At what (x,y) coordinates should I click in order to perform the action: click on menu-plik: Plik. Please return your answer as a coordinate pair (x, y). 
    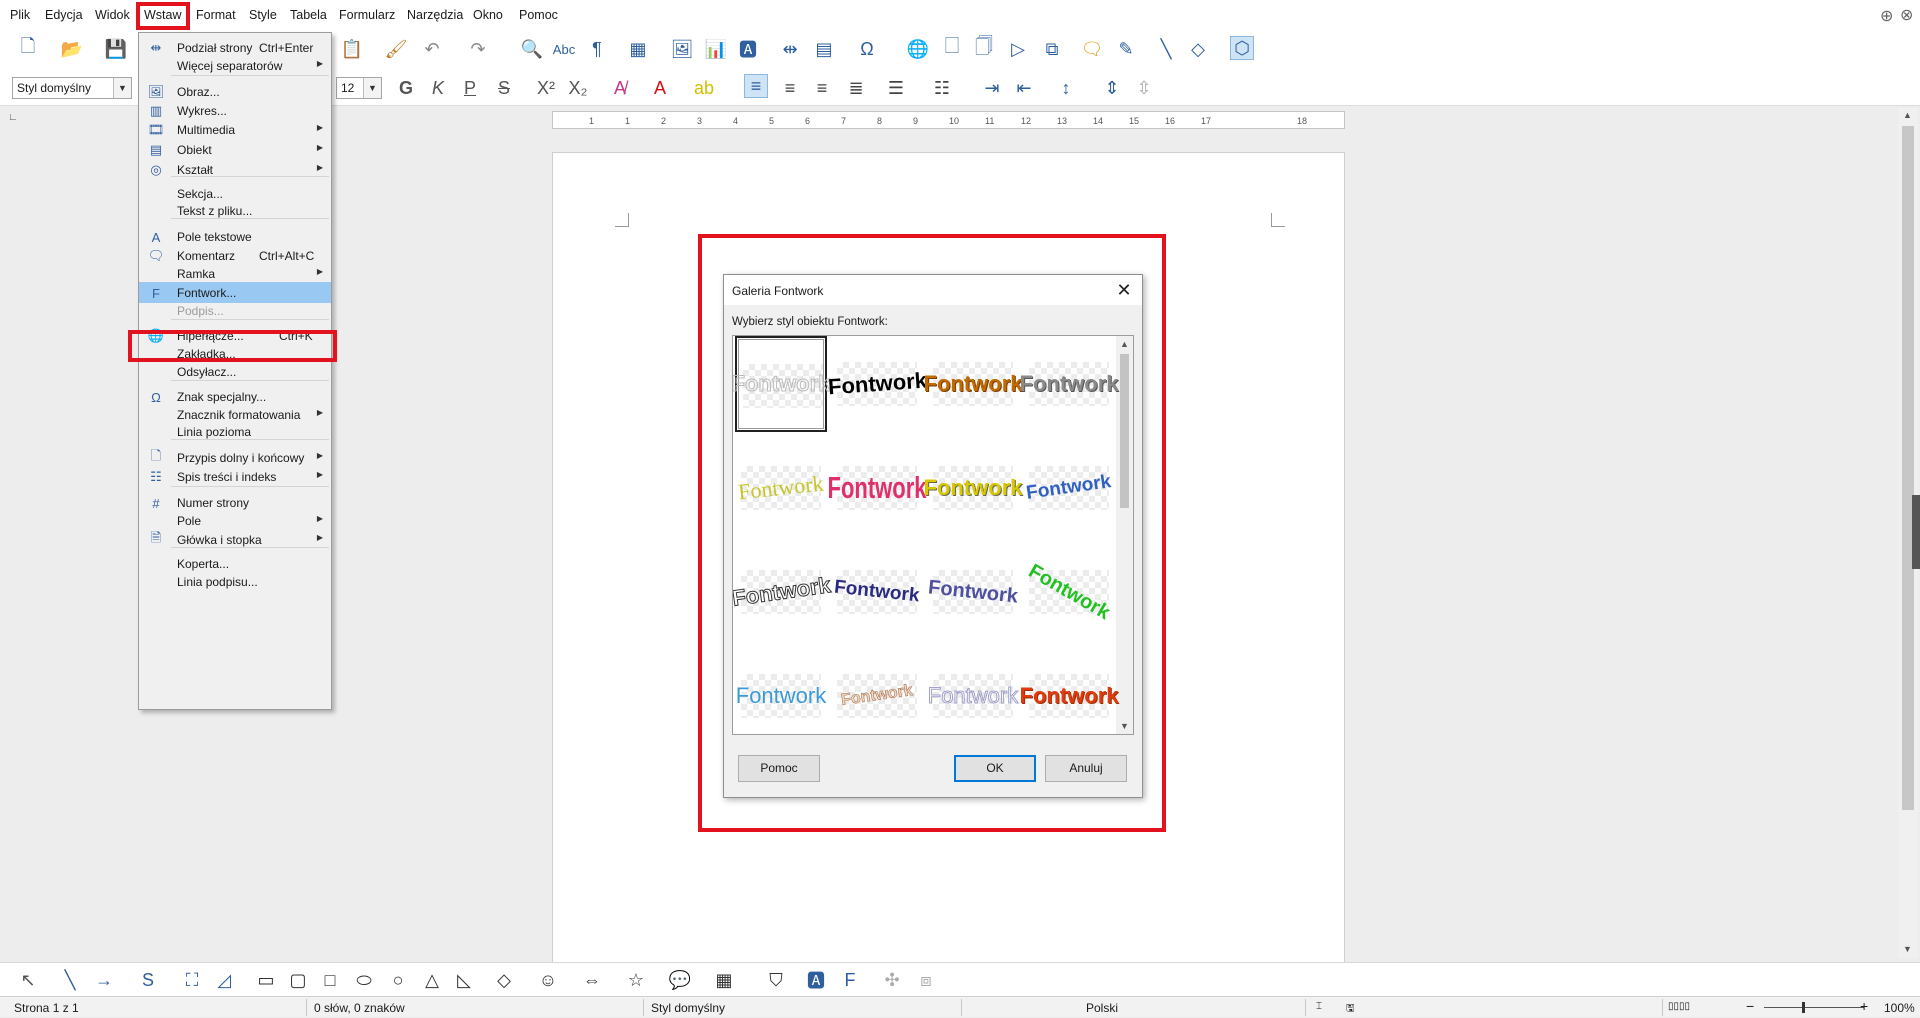
    Looking at the image, I should click on (20, 15).